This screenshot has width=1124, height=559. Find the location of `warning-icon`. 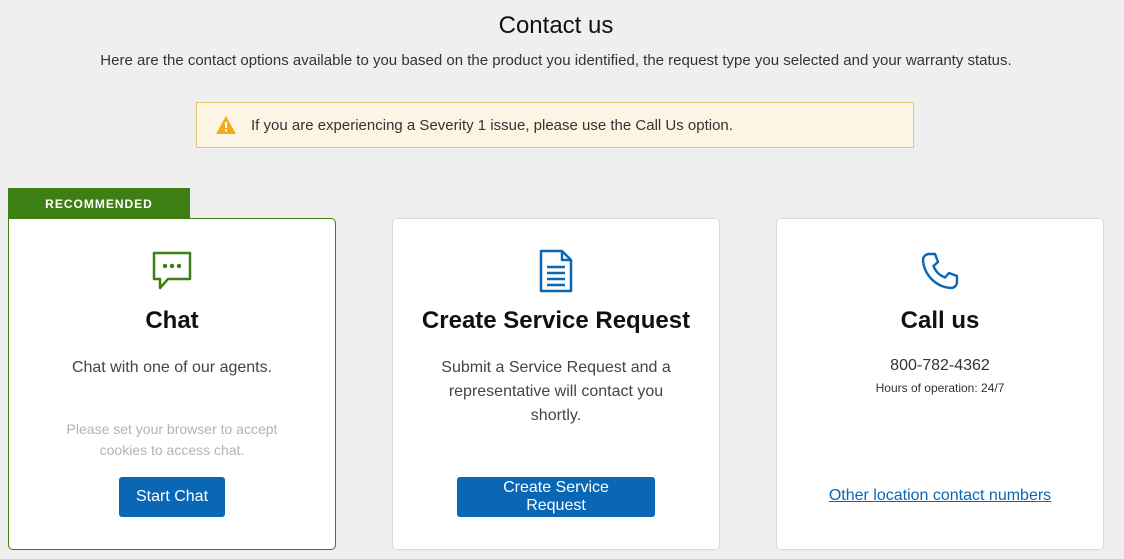

warning-icon is located at coordinates (226, 125).